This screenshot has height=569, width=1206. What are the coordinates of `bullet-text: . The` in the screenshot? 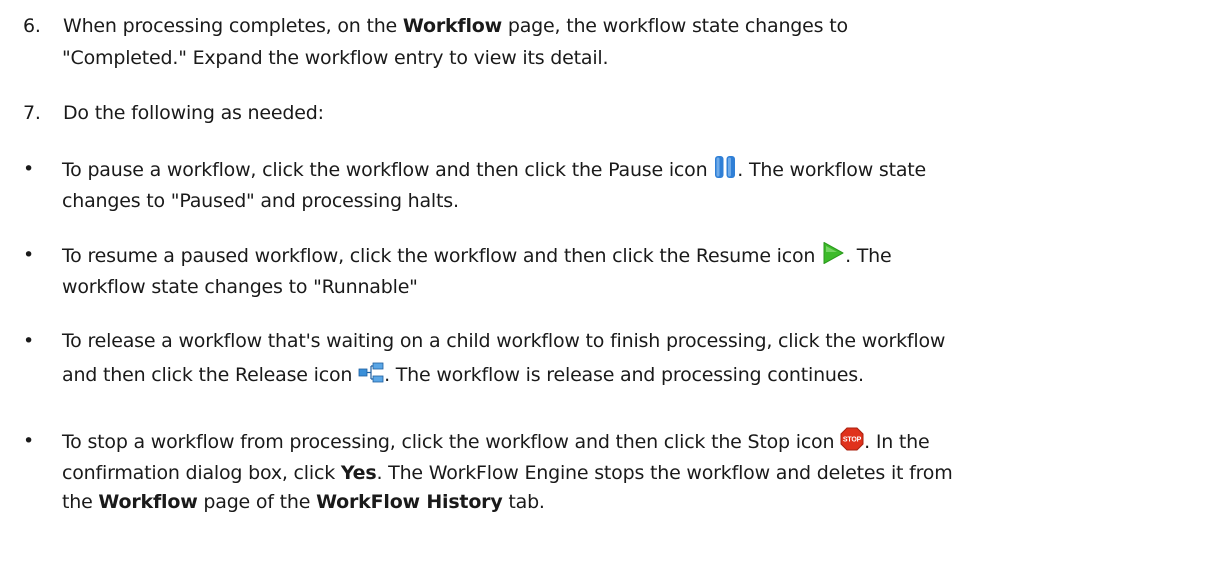 It's located at (868, 256).